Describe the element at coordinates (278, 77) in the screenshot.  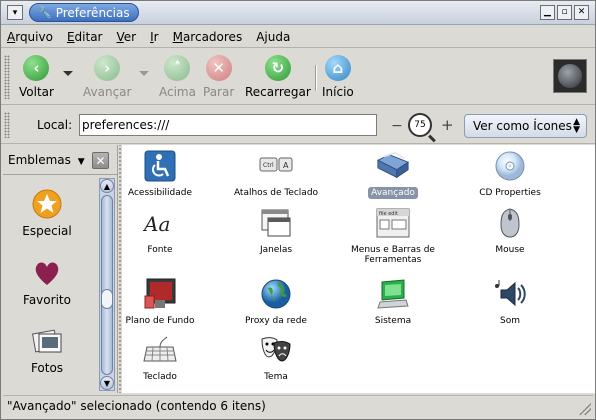
I see `reload-button: ↻ Recarregar` at that location.